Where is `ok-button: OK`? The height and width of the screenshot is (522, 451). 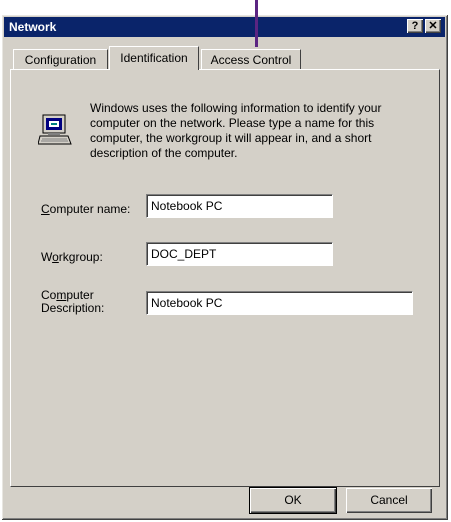 ok-button: OK is located at coordinates (293, 500).